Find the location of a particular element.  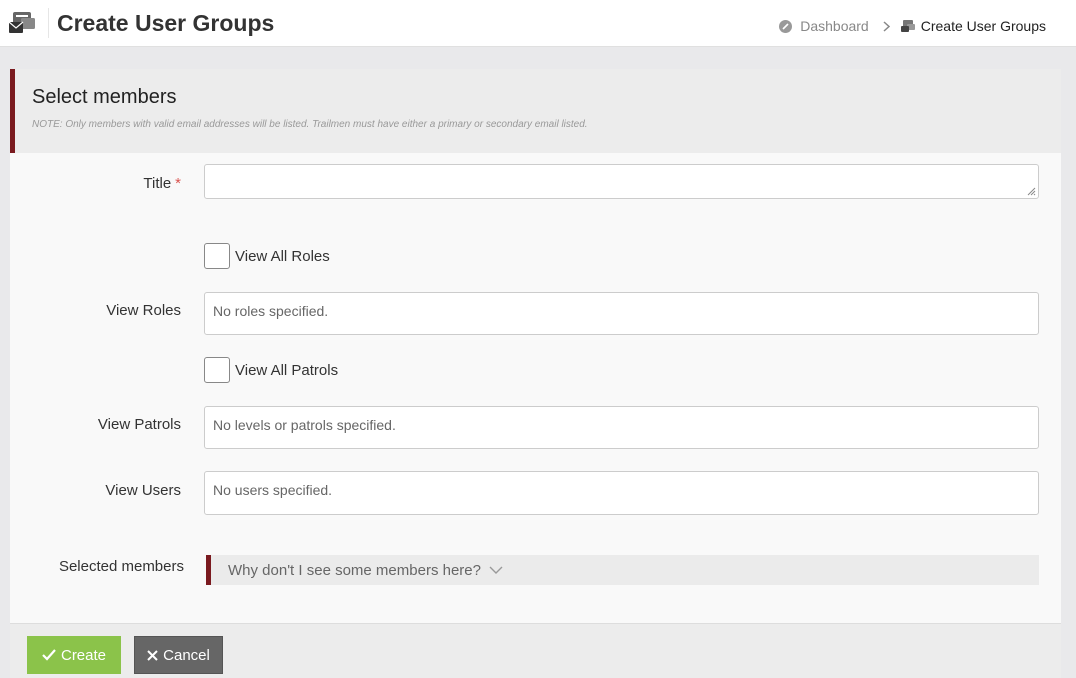

cancel-button: Cancel is located at coordinates (178, 655).